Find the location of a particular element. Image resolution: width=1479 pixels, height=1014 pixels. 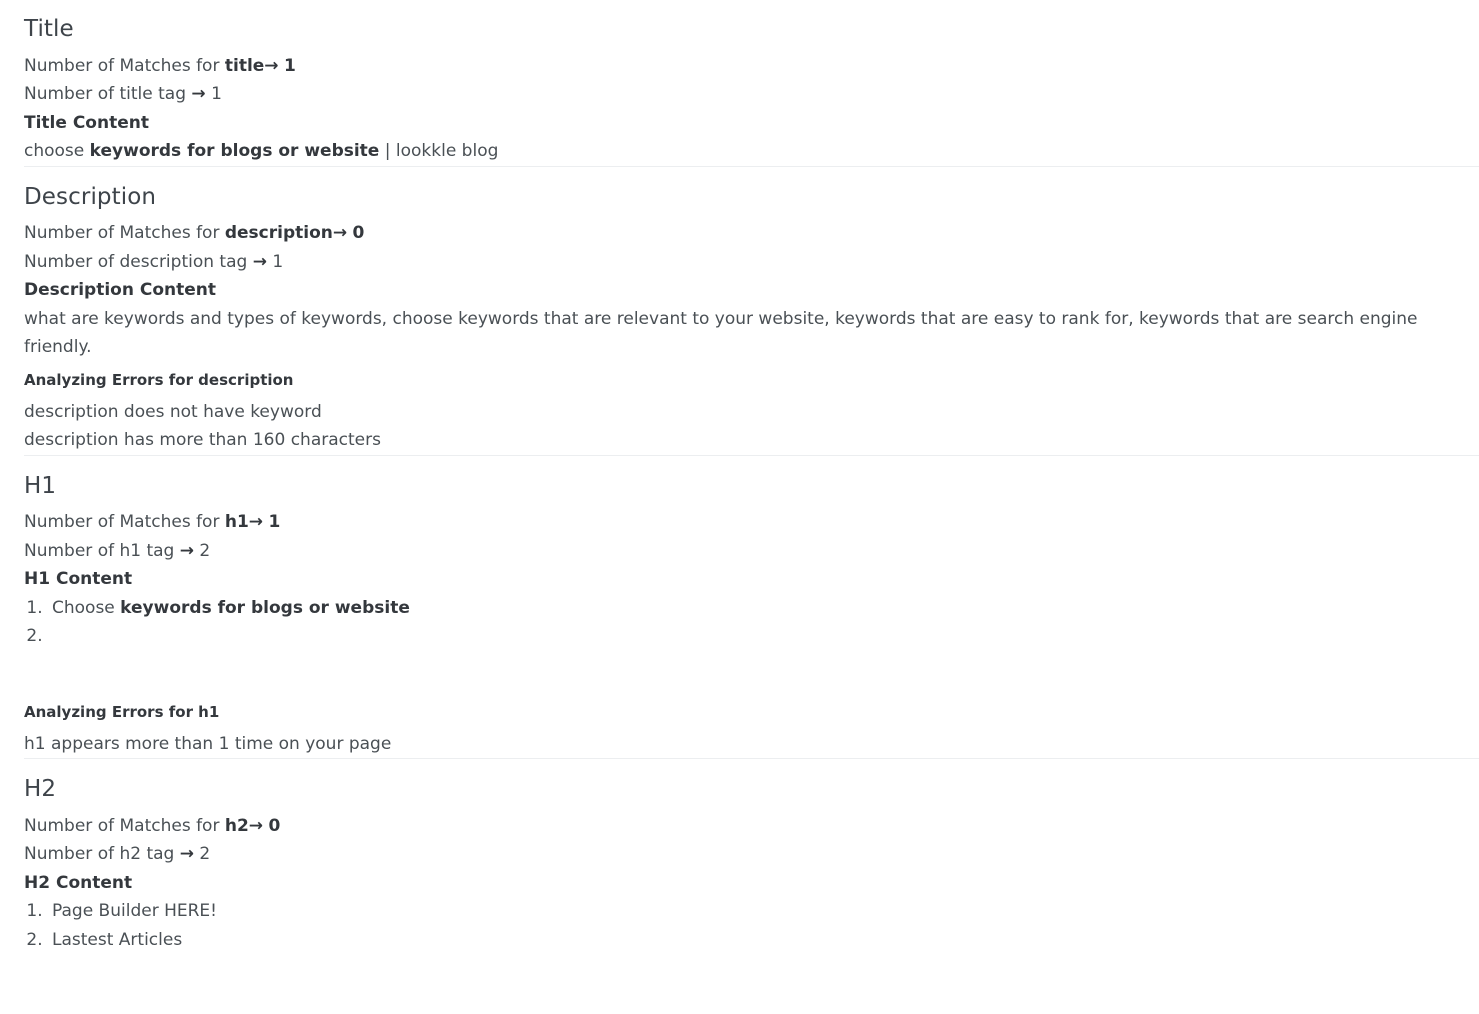

h2-tag-count-value: 2 is located at coordinates (205, 854).